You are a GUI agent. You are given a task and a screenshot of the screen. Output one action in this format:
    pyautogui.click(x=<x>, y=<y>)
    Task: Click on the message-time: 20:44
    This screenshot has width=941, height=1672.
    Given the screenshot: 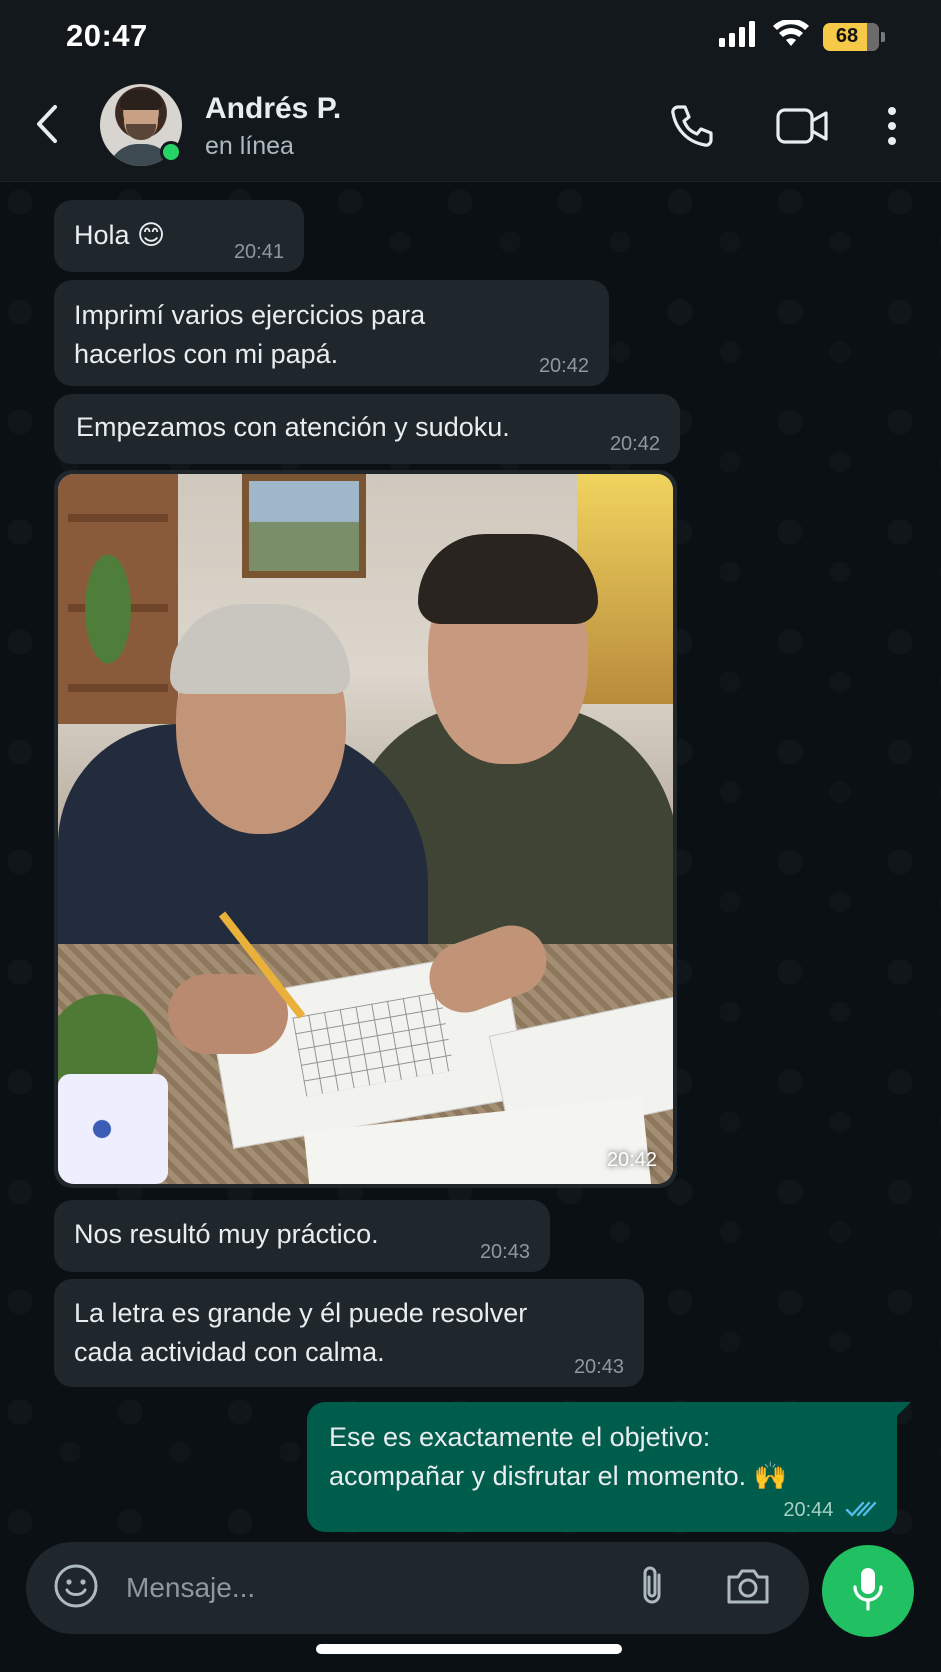 What is the action you would take?
    pyautogui.click(x=808, y=1510)
    